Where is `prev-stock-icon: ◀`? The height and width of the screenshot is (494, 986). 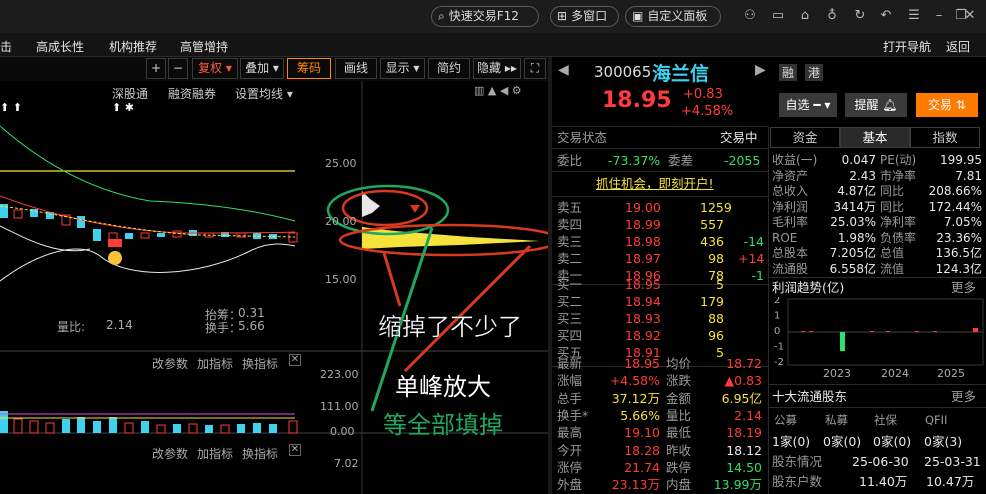 prev-stock-icon: ◀ is located at coordinates (563, 70).